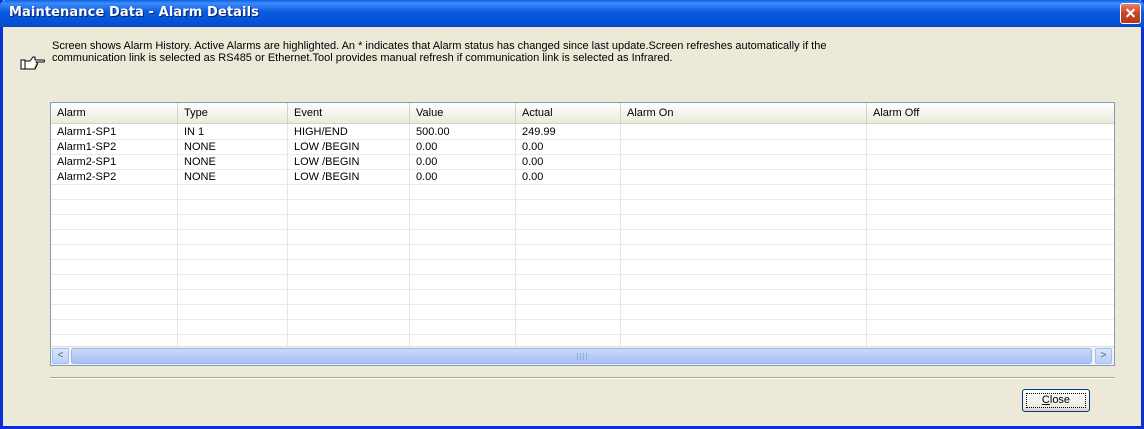  Describe the element at coordinates (990, 113) in the screenshot. I see `column-header-alarm-off: Alarm Off` at that location.